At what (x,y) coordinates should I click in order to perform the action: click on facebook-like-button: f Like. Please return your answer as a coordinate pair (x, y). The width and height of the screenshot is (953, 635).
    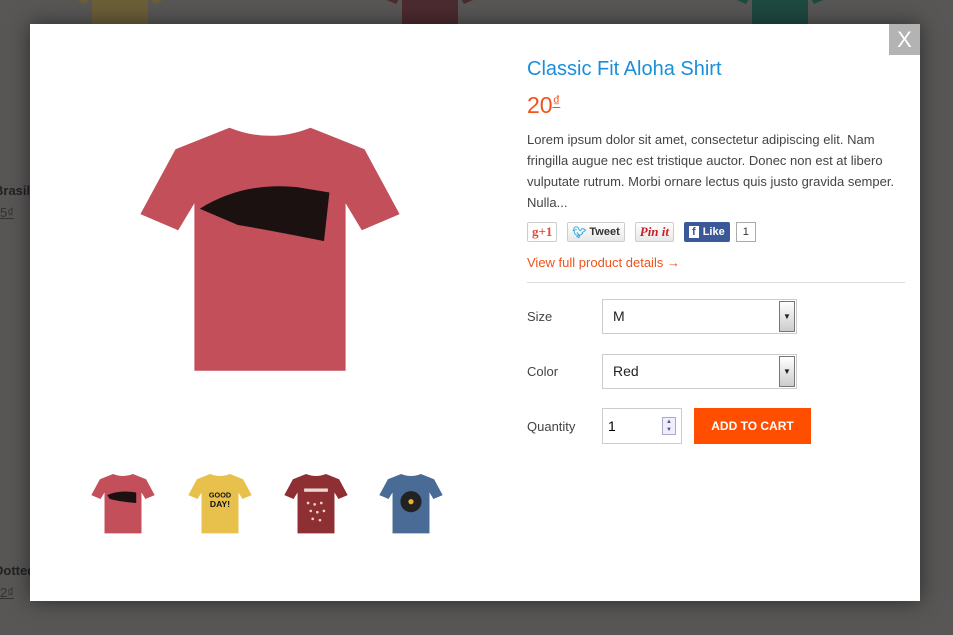
    Looking at the image, I should click on (707, 232).